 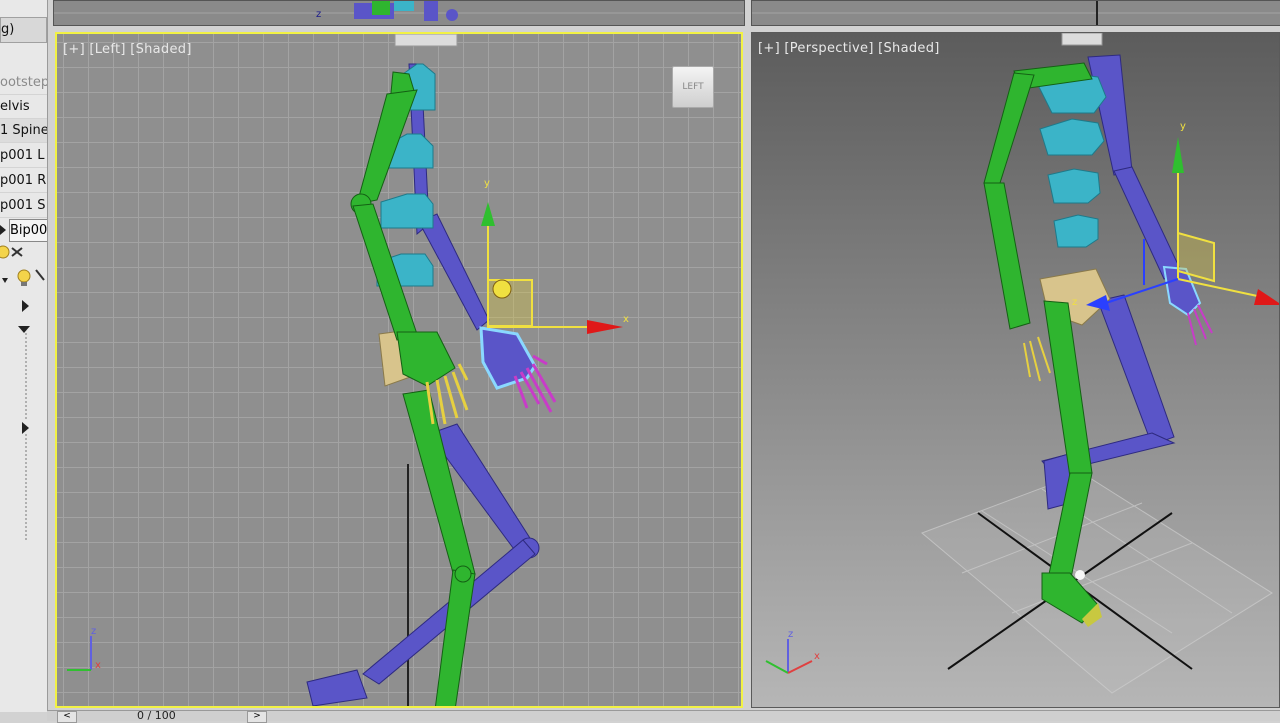 What do you see at coordinates (1080, 575) in the screenshot?
I see `pivot-dot` at bounding box center [1080, 575].